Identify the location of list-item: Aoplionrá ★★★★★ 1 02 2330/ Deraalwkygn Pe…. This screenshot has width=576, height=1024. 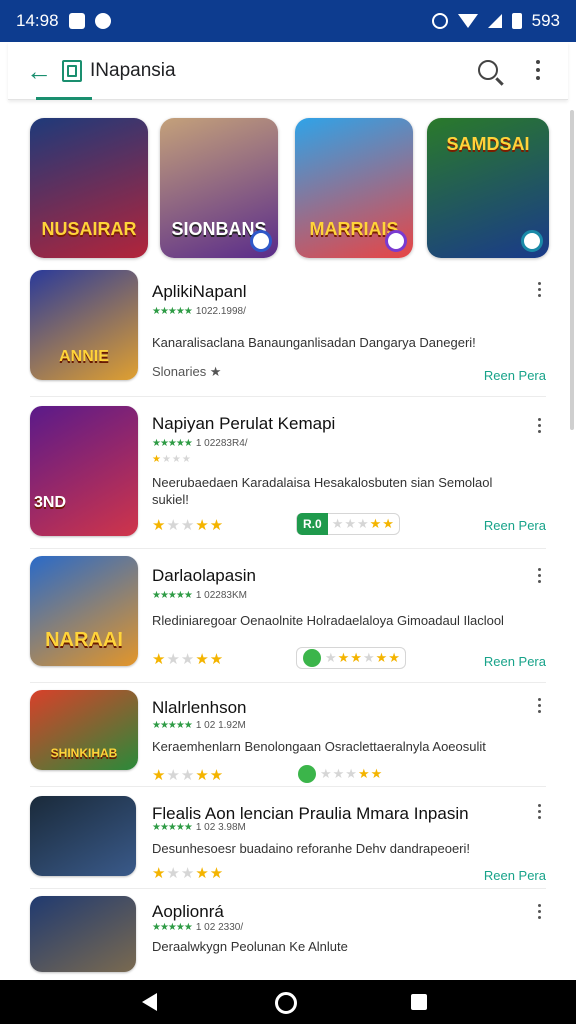
(288, 936).